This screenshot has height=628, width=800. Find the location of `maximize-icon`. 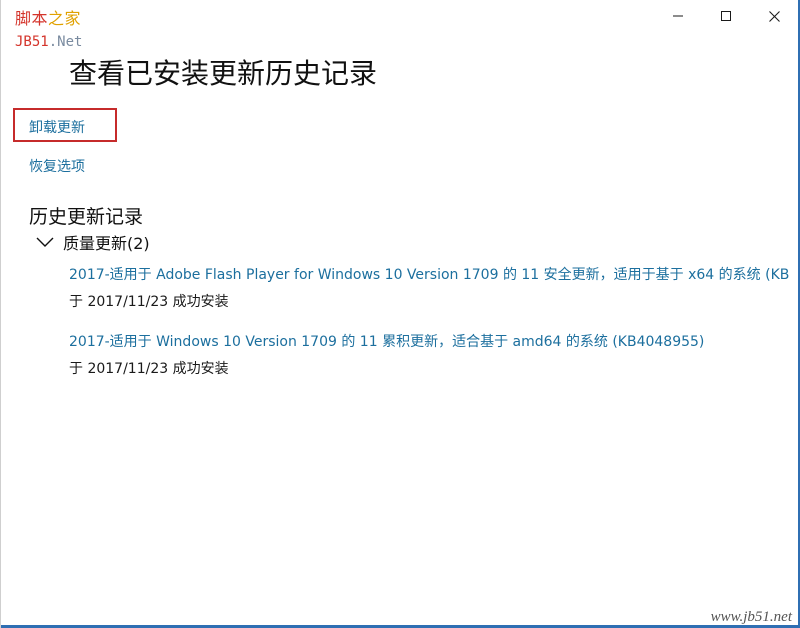

maximize-icon is located at coordinates (726, 16).